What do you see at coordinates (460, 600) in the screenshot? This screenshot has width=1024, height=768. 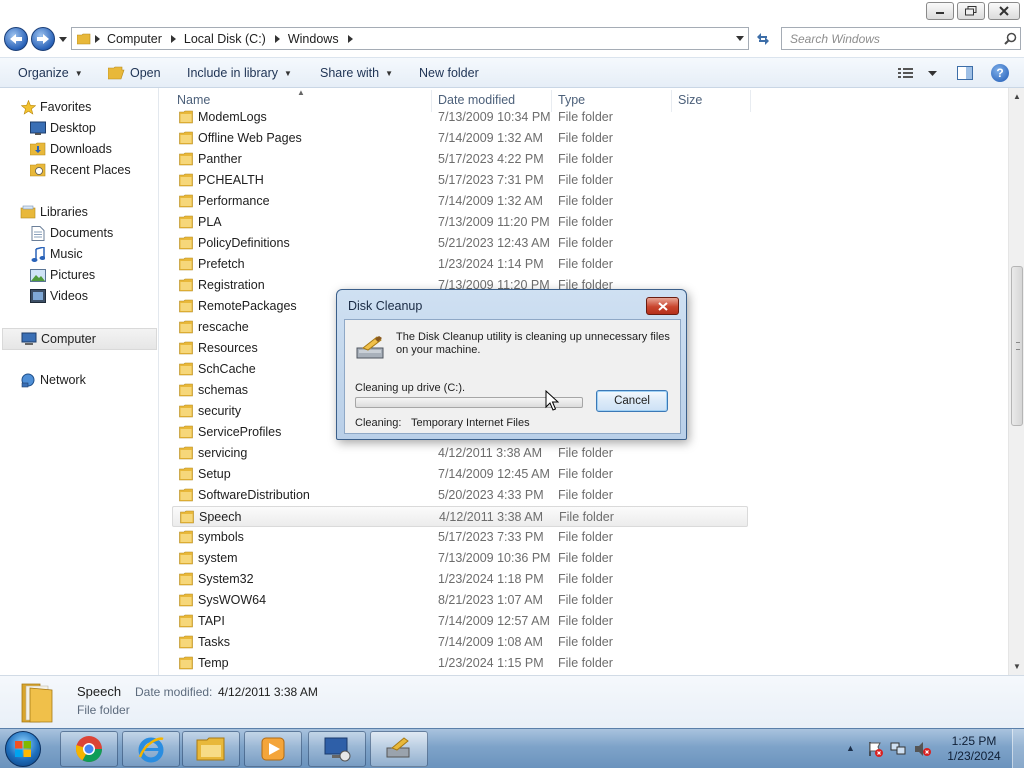 I see `file-row: SysWOW64 8/21/2023 1:07 AM File folder` at bounding box center [460, 600].